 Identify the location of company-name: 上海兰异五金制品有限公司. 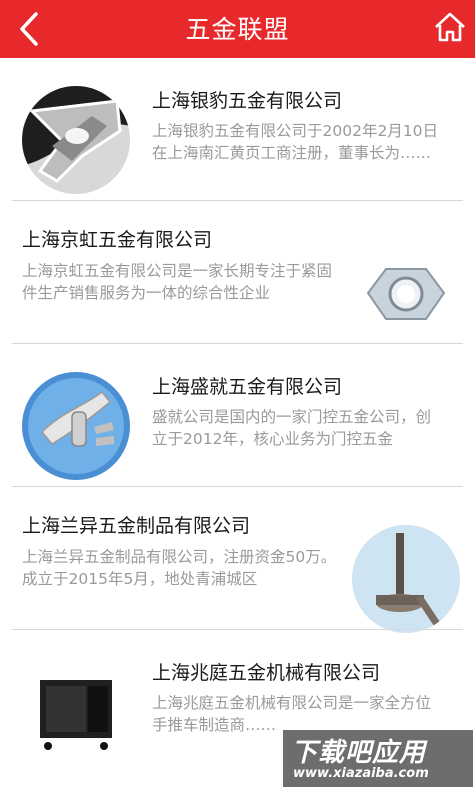
(136, 526).